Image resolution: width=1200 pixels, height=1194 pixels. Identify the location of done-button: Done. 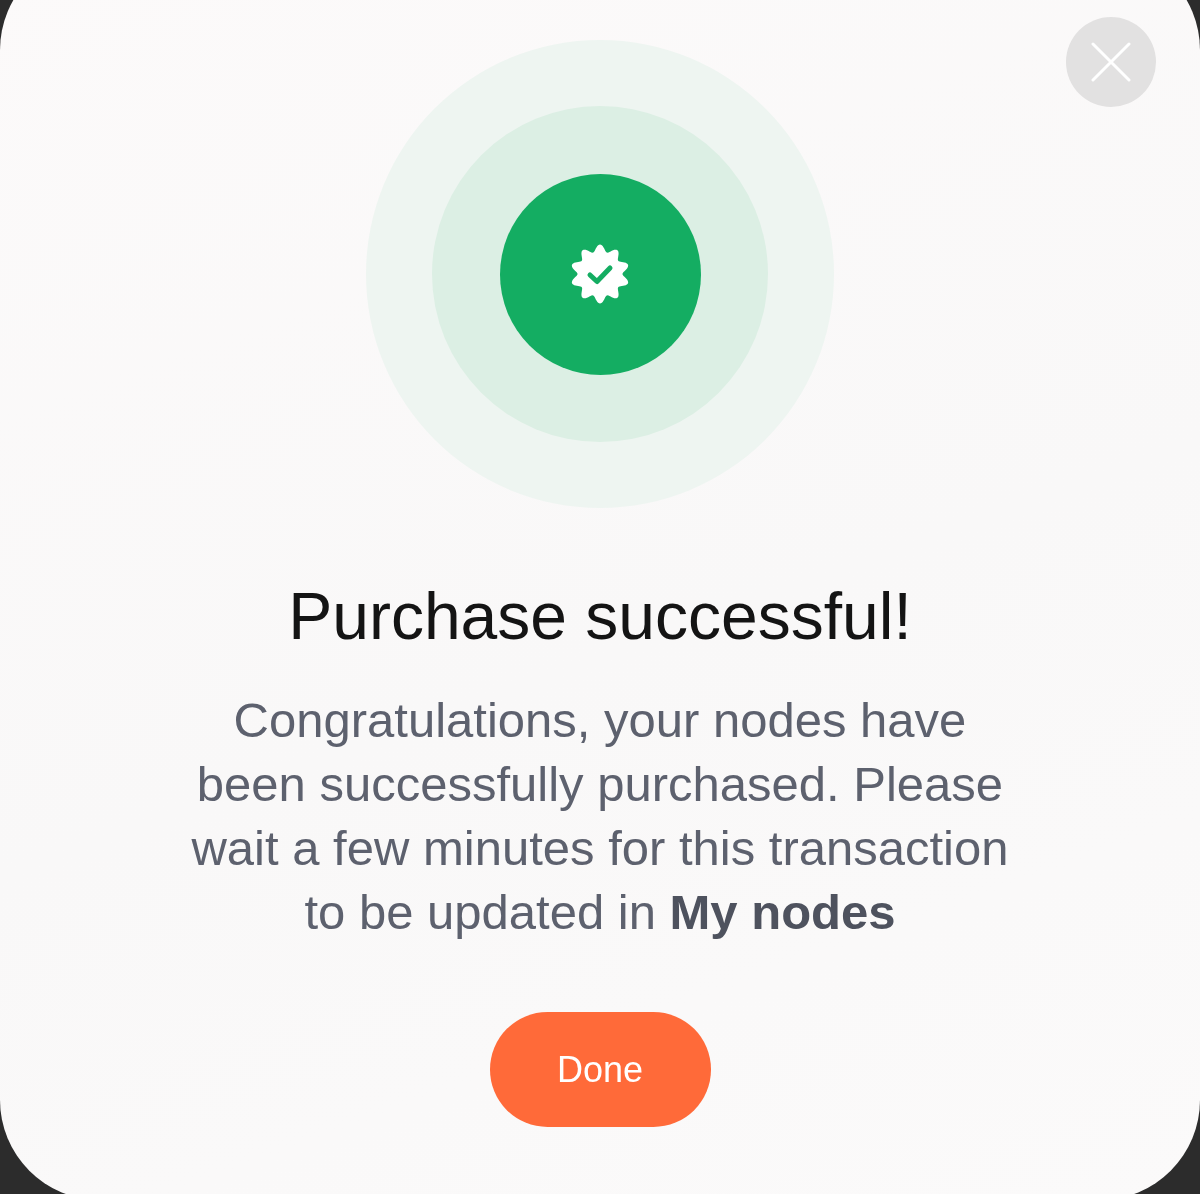
(600, 1069).